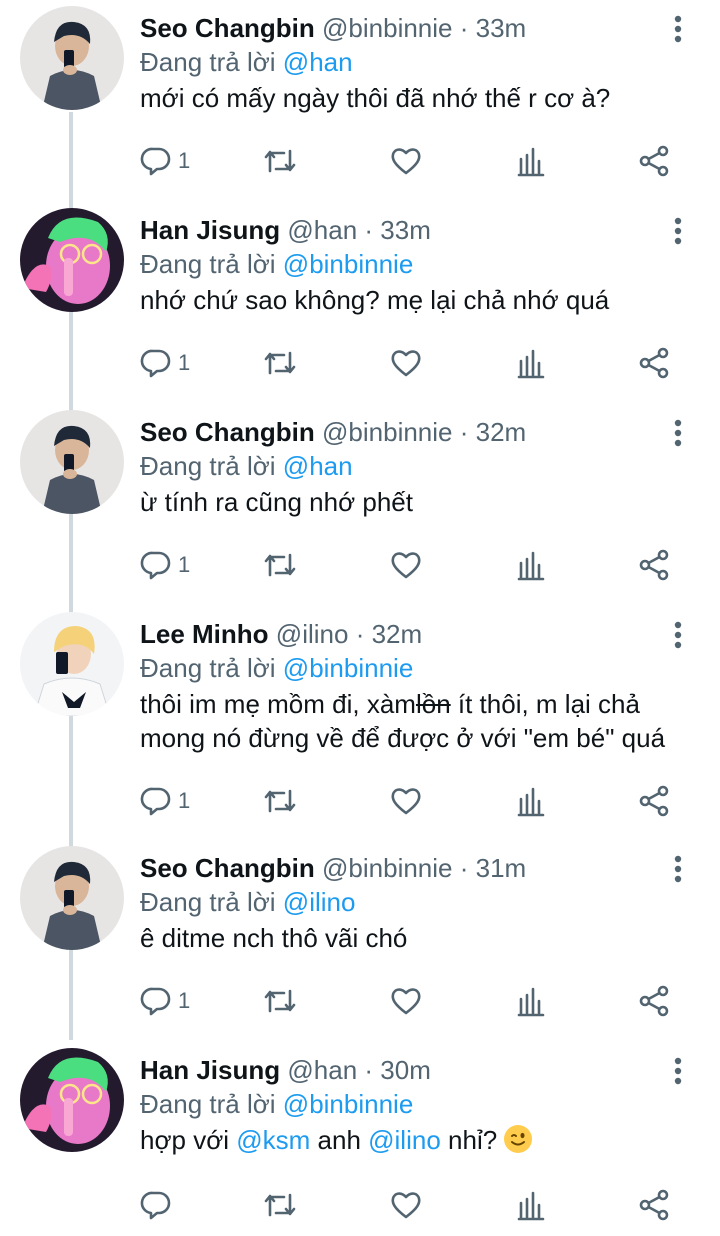 This screenshot has height=1236, width=720. I want to click on avatar-image-jisung, so click(72, 1100).